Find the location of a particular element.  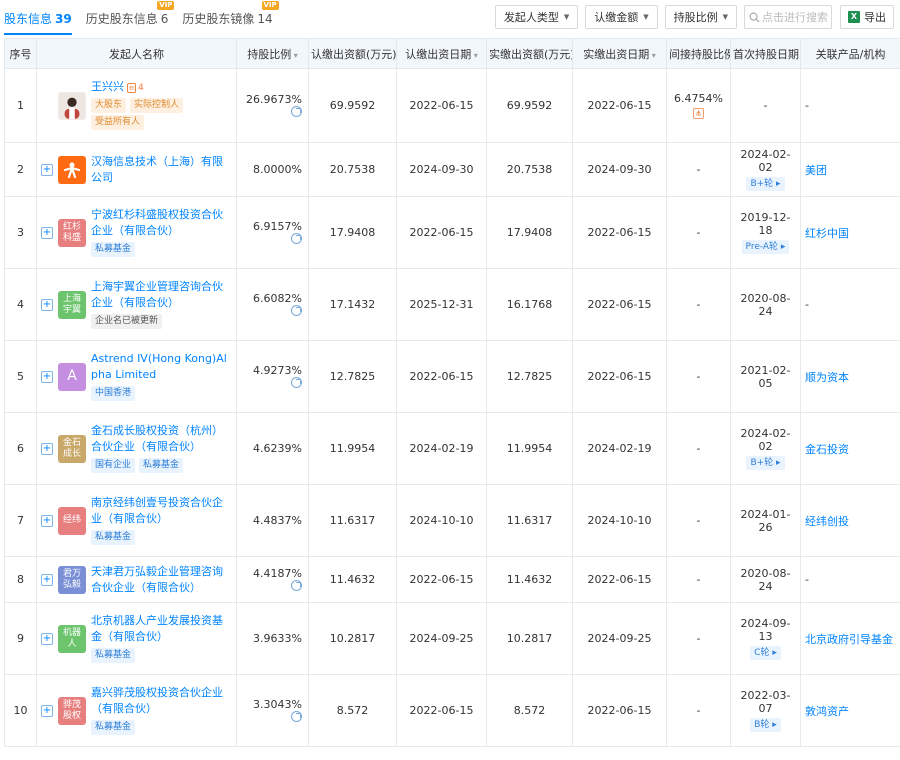

header-indirect-ratio: 间接持股比例 is located at coordinates (698, 53).